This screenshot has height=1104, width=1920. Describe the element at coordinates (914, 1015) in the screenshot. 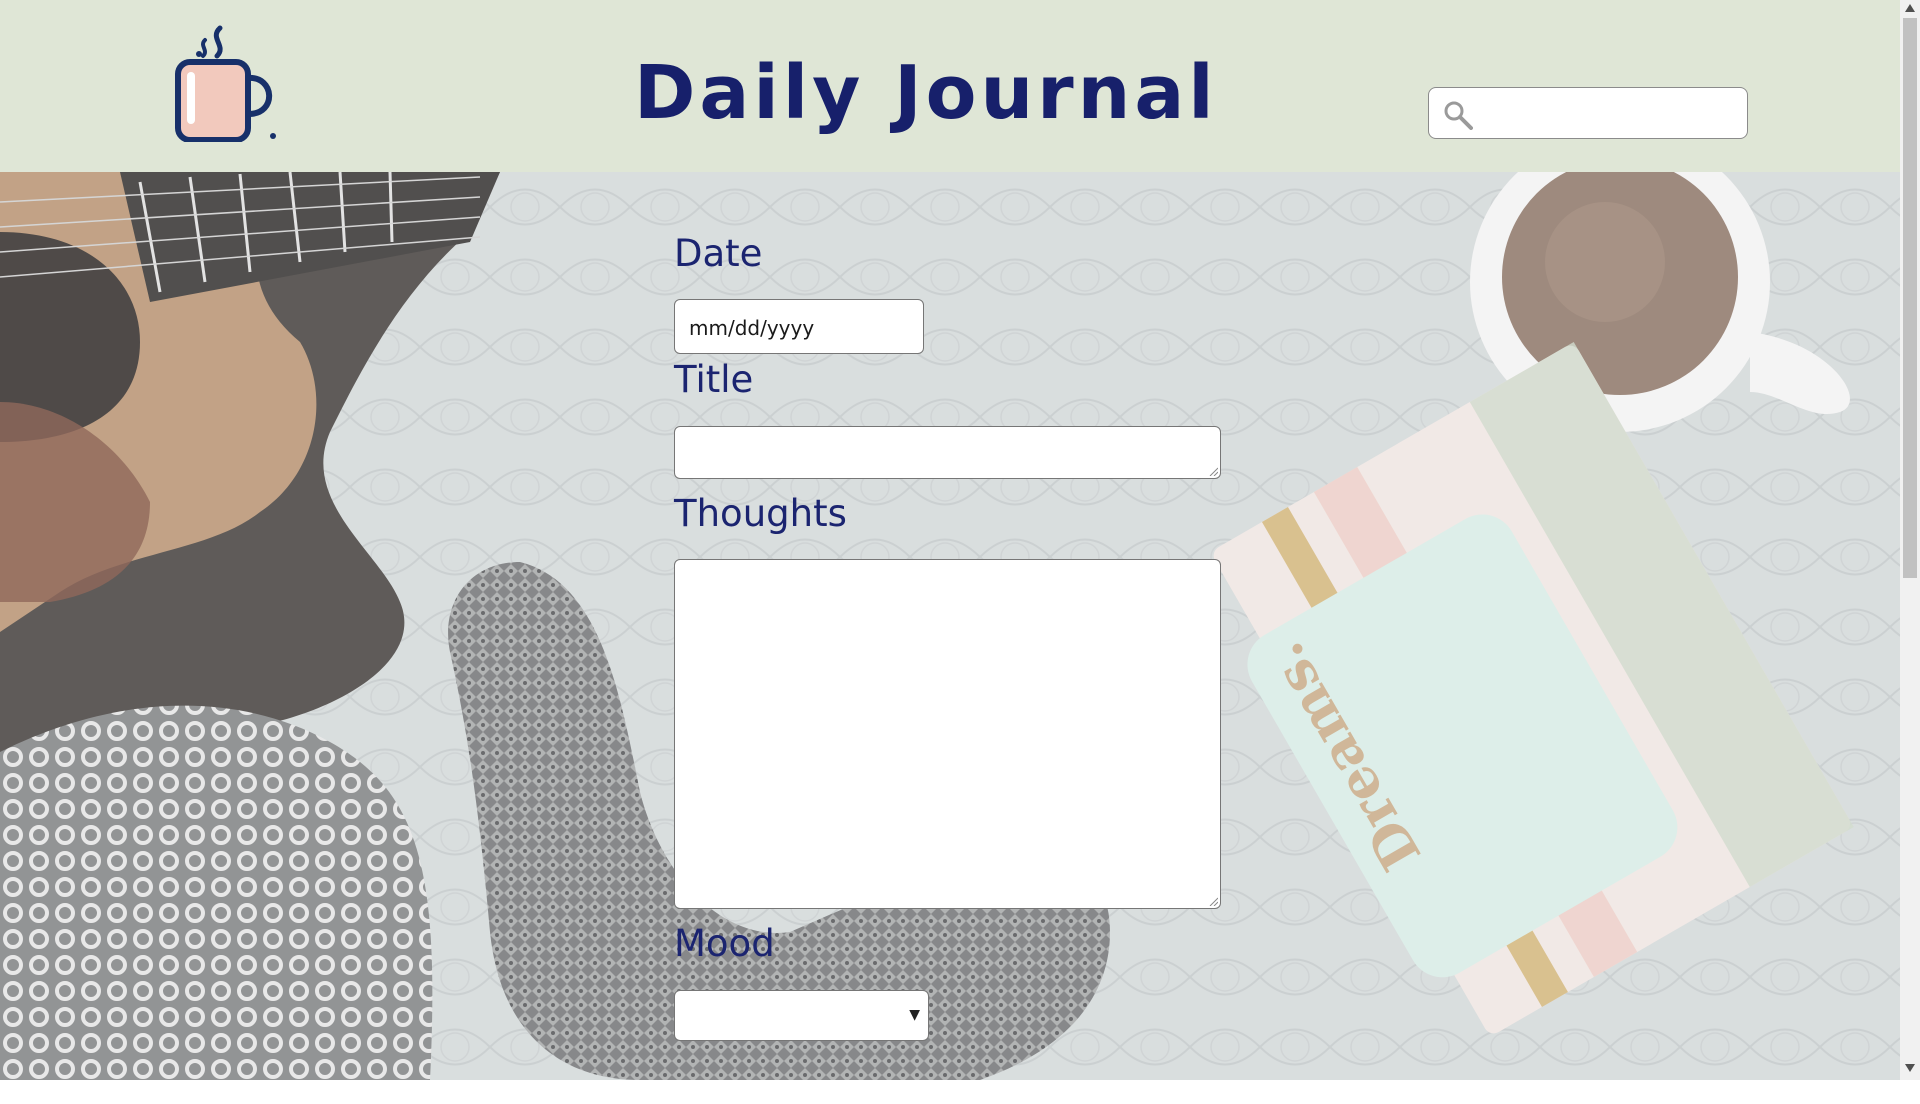

I see `dropdown-arrow-icon: ▼` at that location.